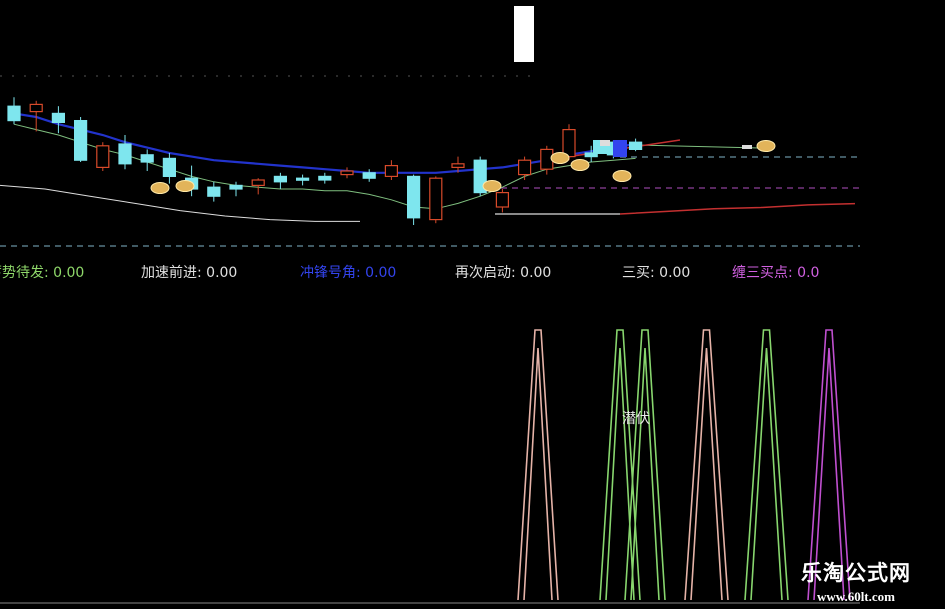 Image resolution: width=945 pixels, height=609 pixels. I want to click on legend-item-chansanmai: 缠三买点: 0.0, so click(776, 273).